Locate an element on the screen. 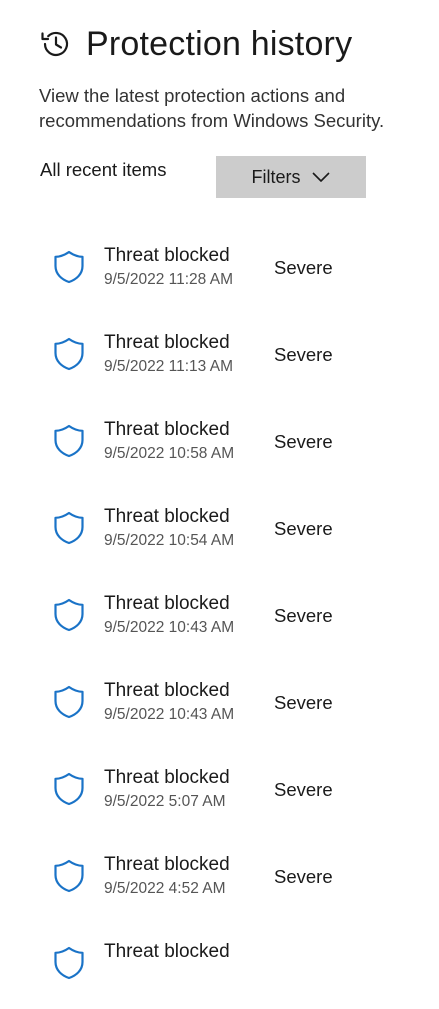 Image resolution: width=439 pixels, height=1009 pixels. page-title: Protection history is located at coordinates (219, 44).